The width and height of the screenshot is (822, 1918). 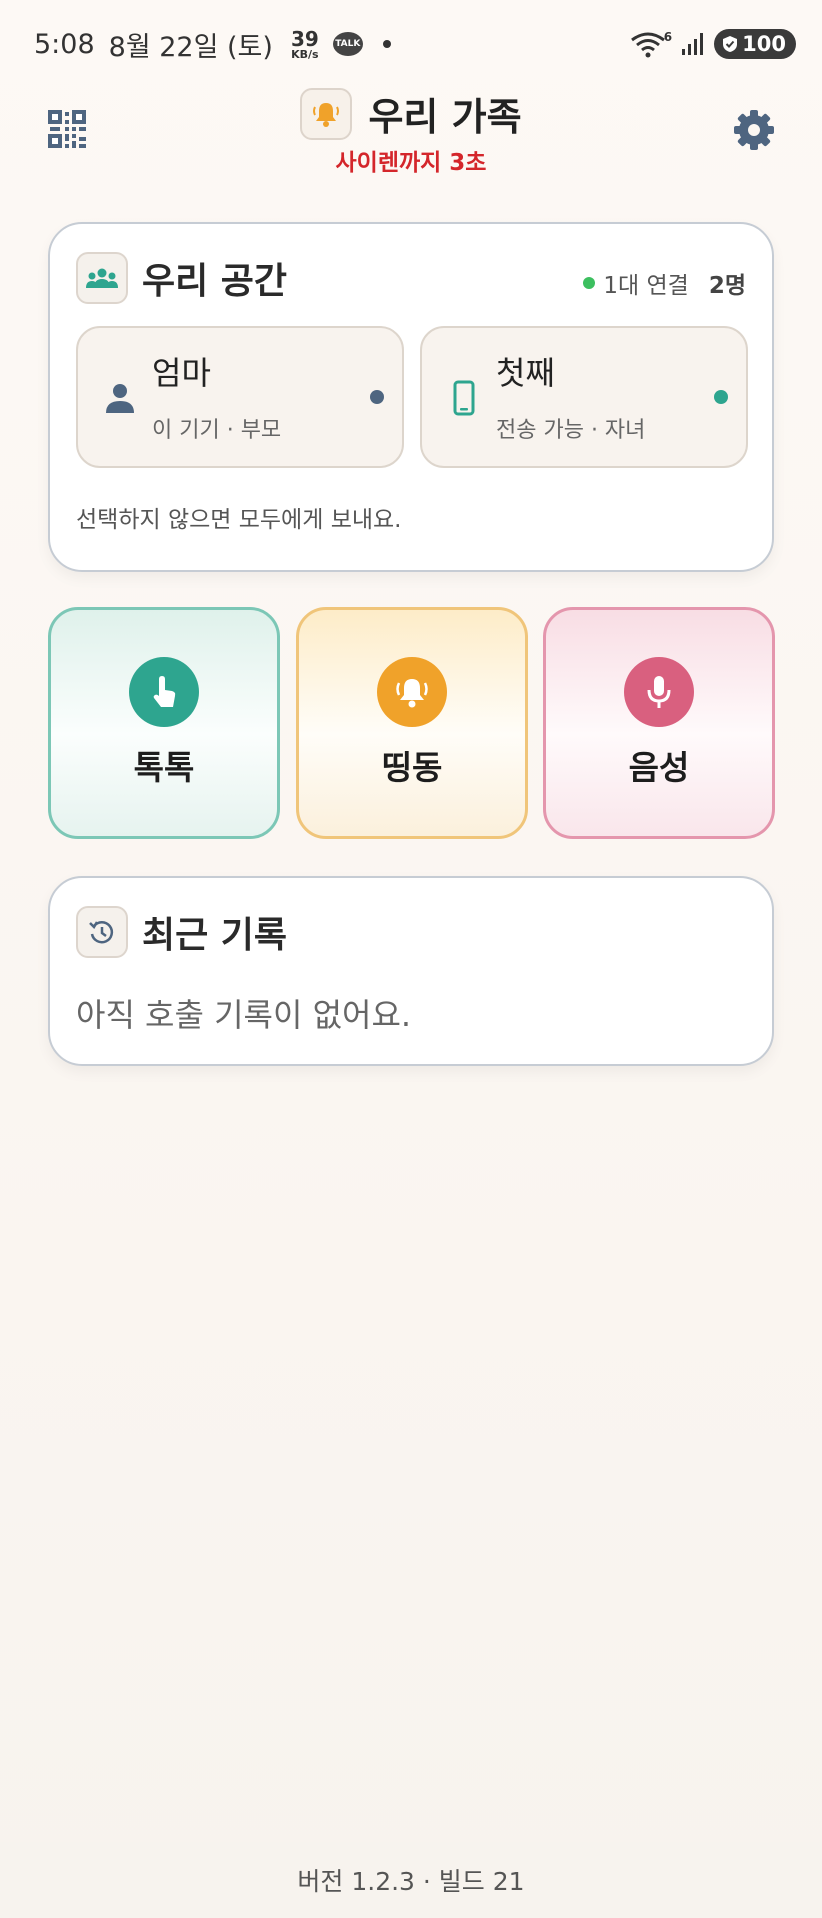 I want to click on app-header: 우리 가족 사이렌까지 3초, so click(x=411, y=136).